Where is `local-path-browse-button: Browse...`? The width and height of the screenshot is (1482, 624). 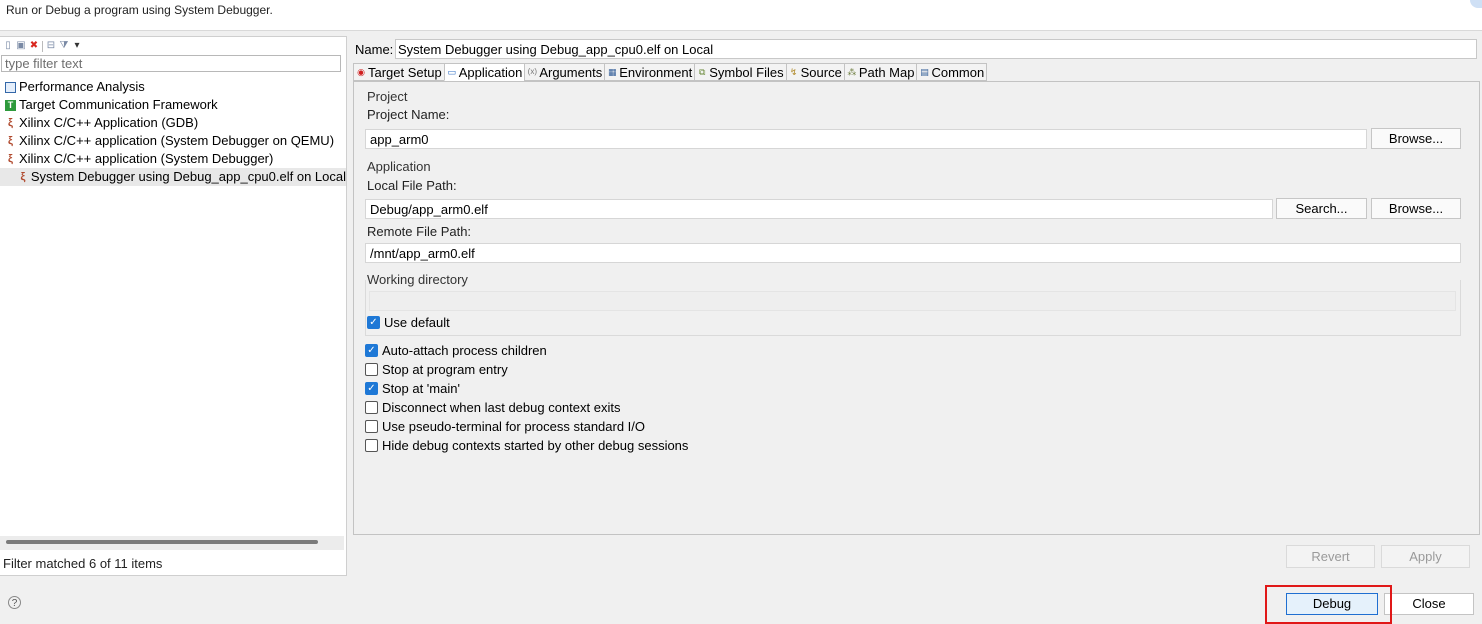 local-path-browse-button: Browse... is located at coordinates (1416, 208).